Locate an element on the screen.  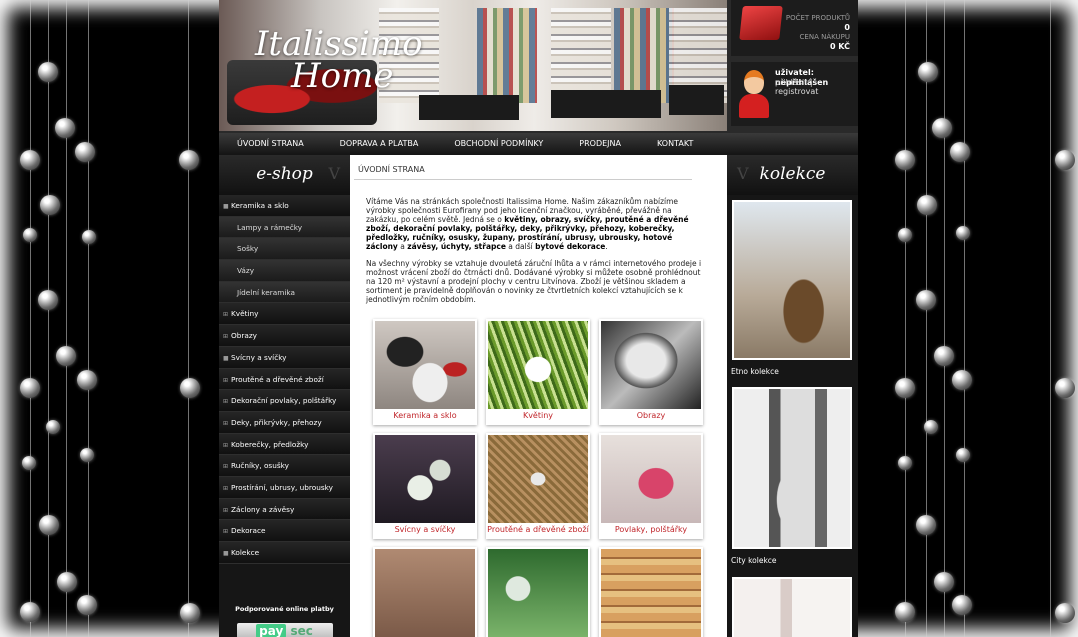
sidebar-category: ■ Keramika a sklo is located at coordinates (284, 206).